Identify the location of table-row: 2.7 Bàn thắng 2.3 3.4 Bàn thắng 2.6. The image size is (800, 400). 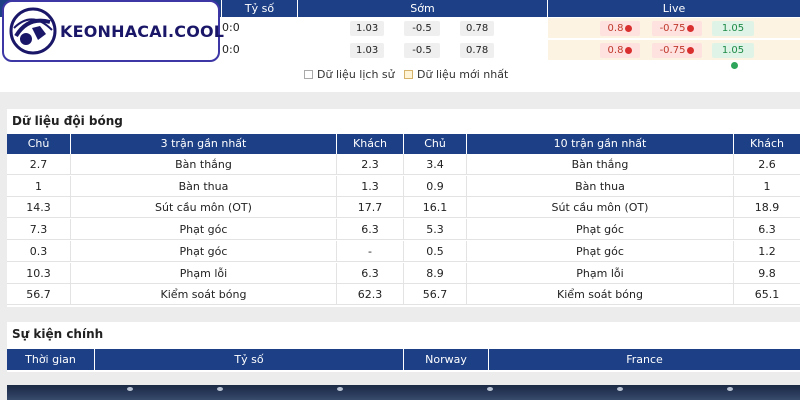
(403, 164).